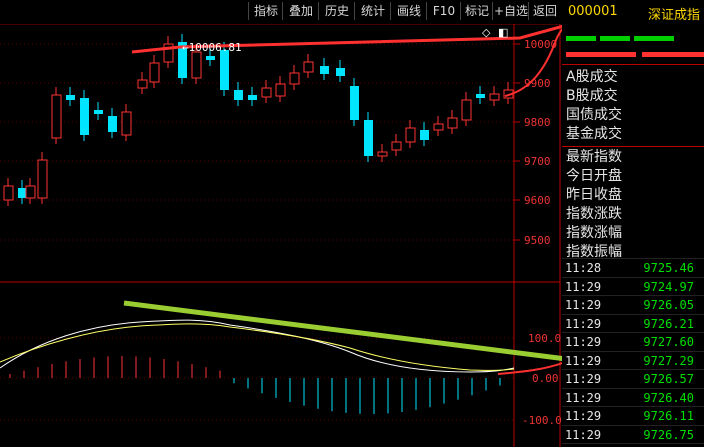  I want to click on toolbar-button-7: +自选, so click(510, 11).